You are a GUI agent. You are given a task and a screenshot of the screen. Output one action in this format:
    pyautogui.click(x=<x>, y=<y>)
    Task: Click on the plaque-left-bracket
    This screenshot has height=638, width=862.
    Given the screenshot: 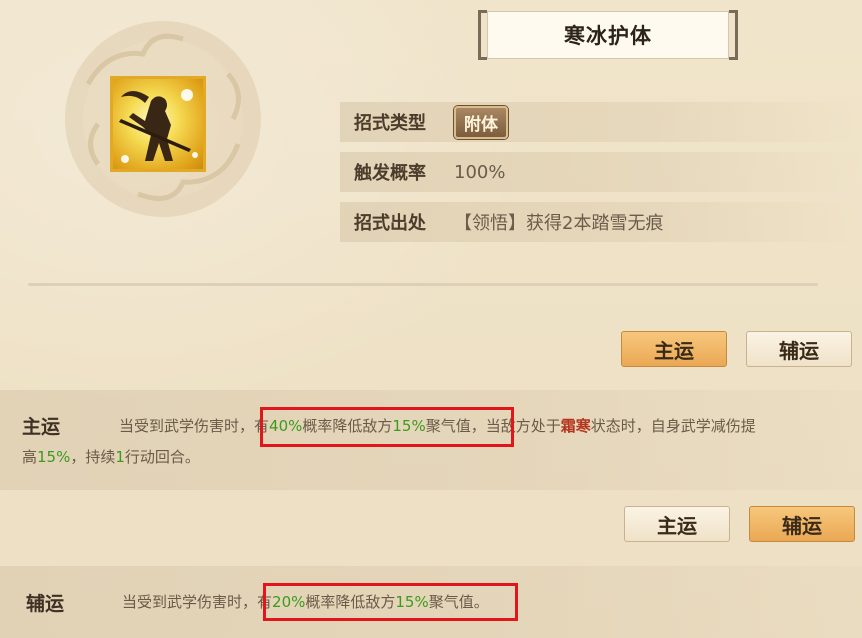 What is the action you would take?
    pyautogui.click(x=482, y=35)
    